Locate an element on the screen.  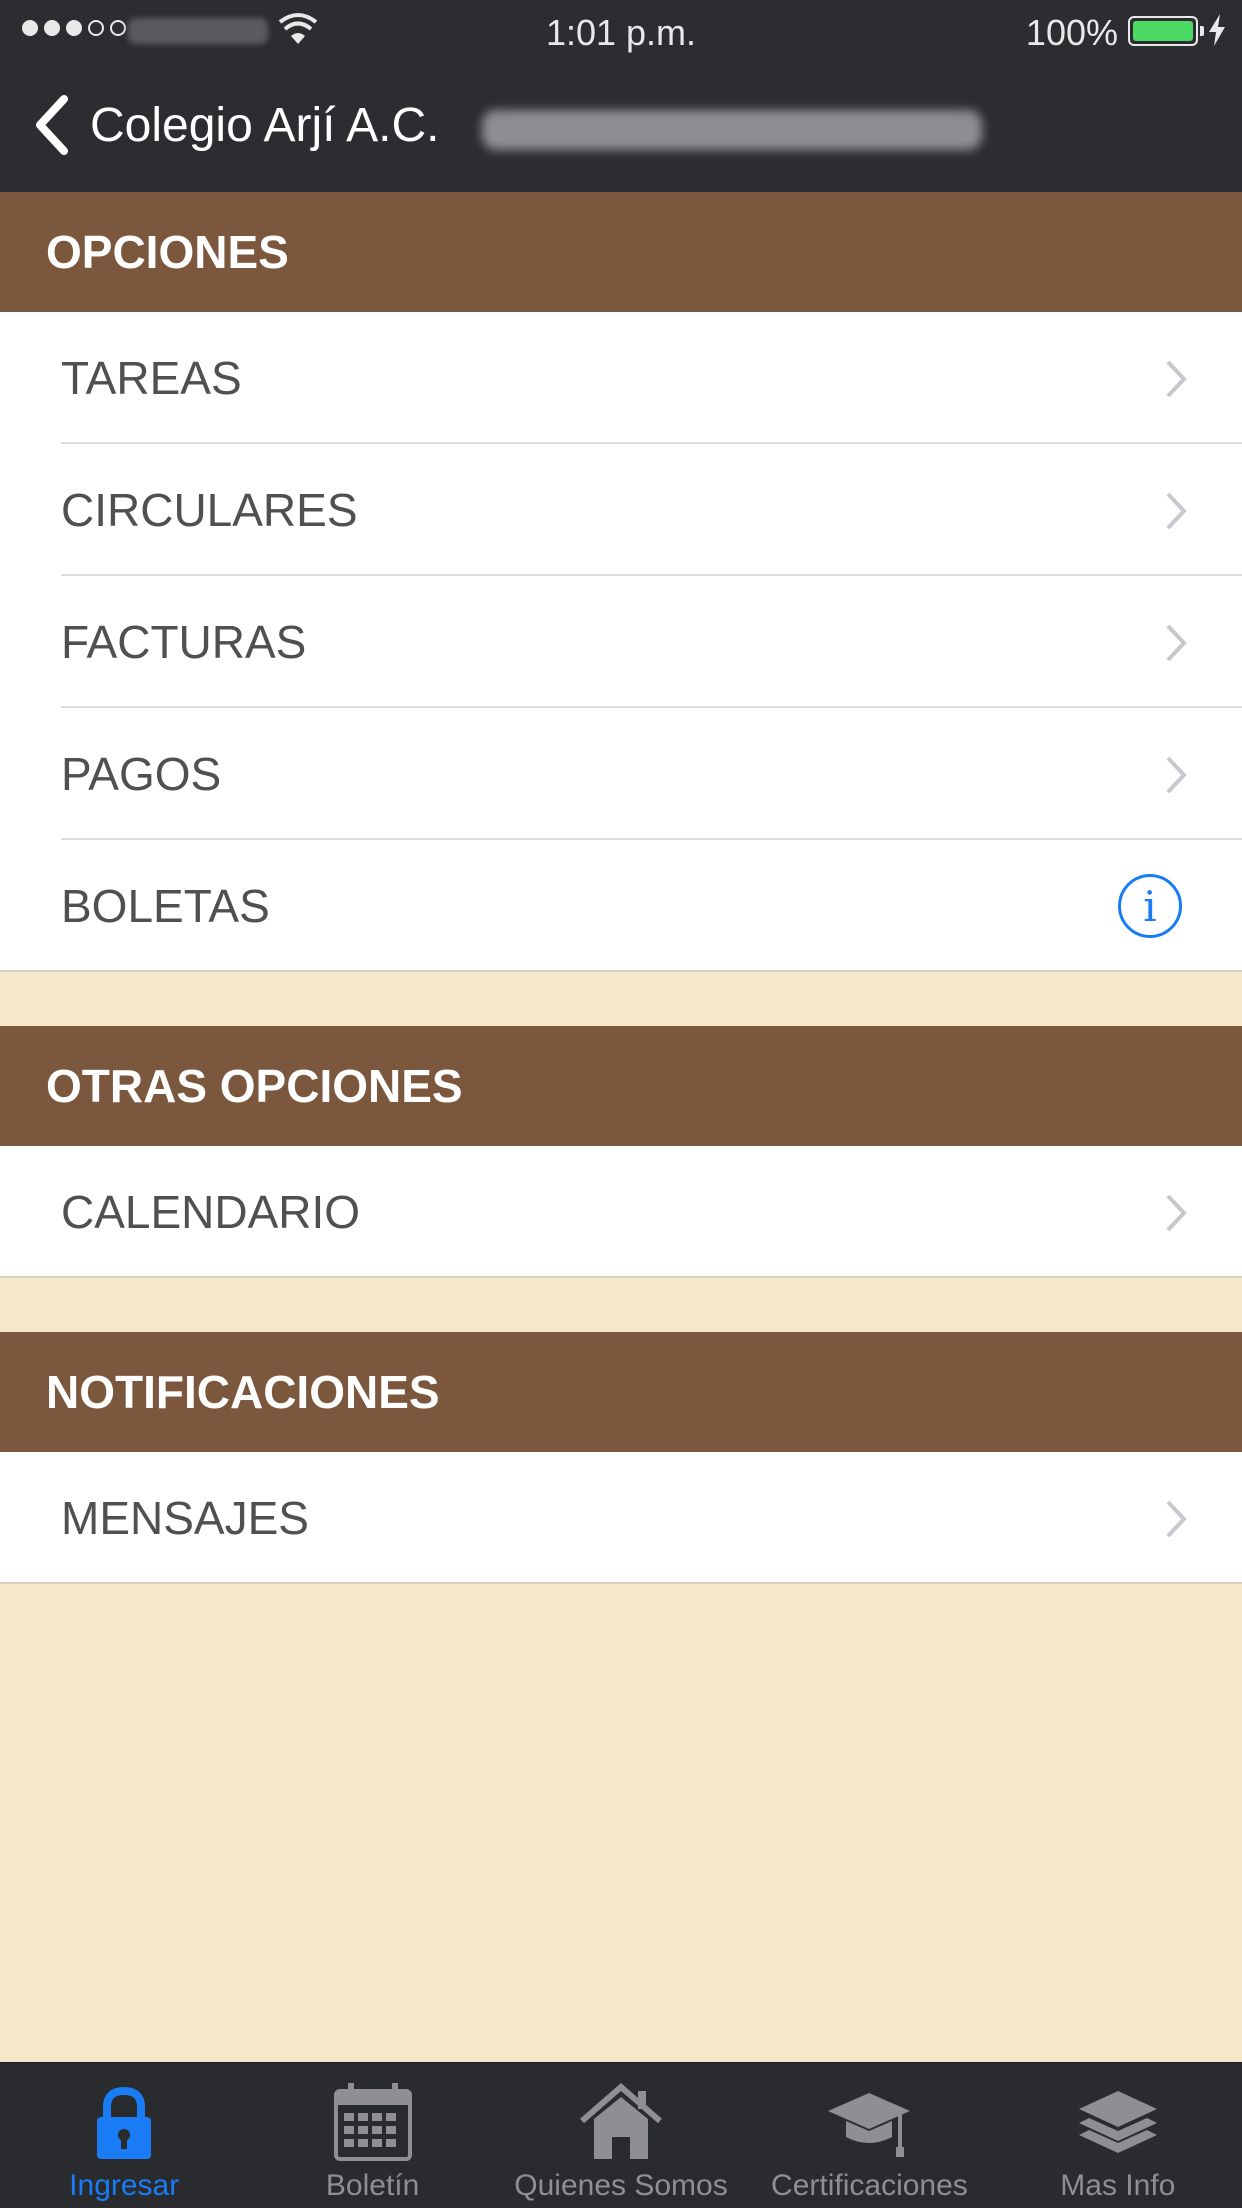
navigation-bar: Colegio Arjí A.C. is located at coordinates (621, 127).